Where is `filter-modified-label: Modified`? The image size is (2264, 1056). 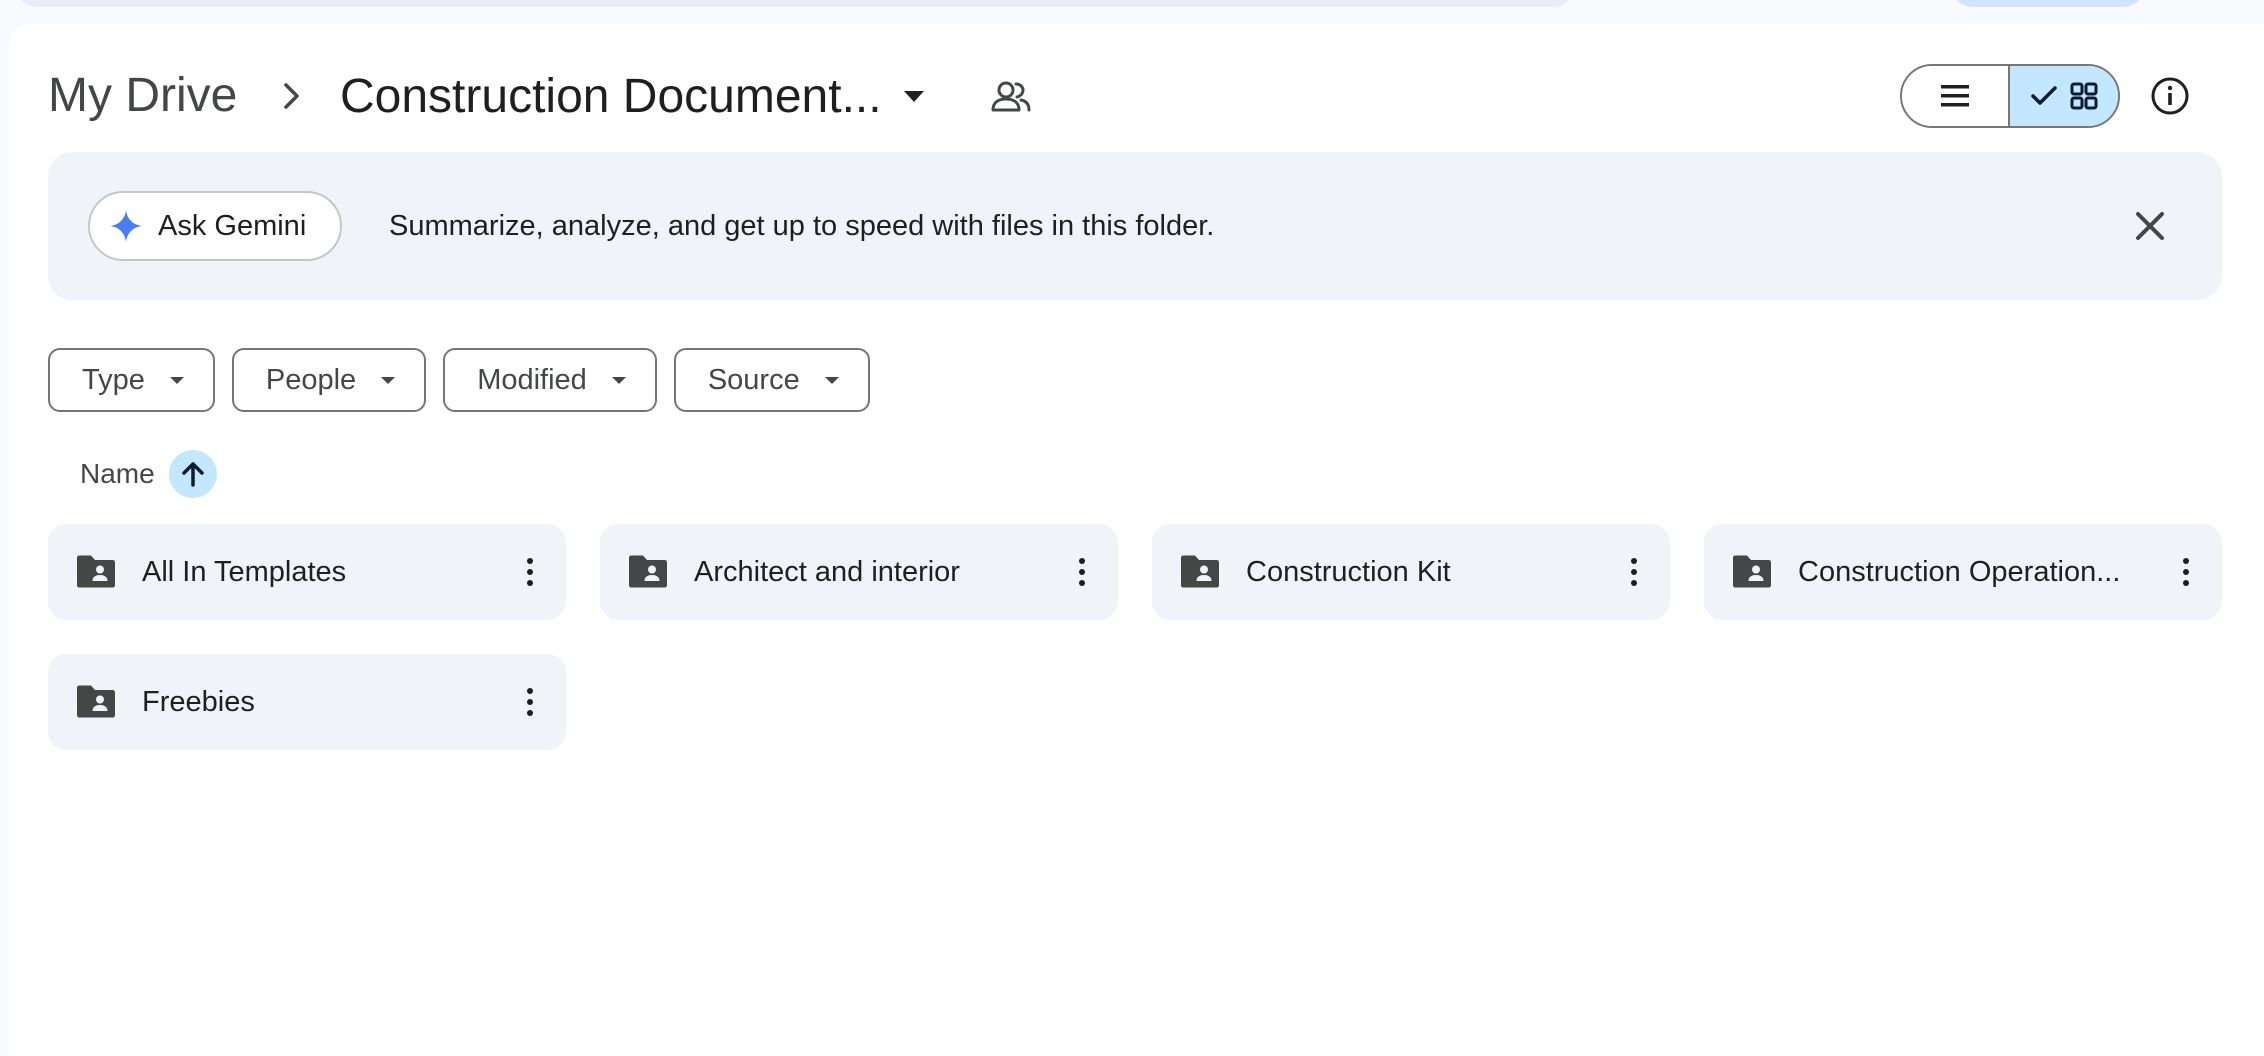 filter-modified-label: Modified is located at coordinates (532, 379).